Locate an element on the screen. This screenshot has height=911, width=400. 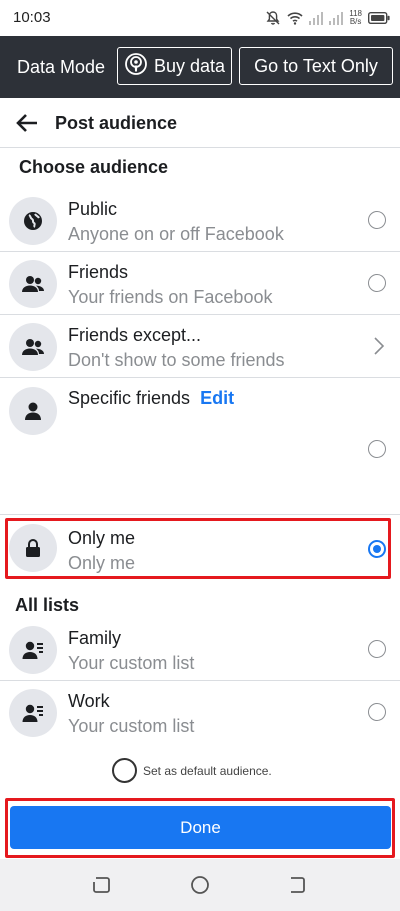
radio-button-selected is located at coordinates (377, 549).